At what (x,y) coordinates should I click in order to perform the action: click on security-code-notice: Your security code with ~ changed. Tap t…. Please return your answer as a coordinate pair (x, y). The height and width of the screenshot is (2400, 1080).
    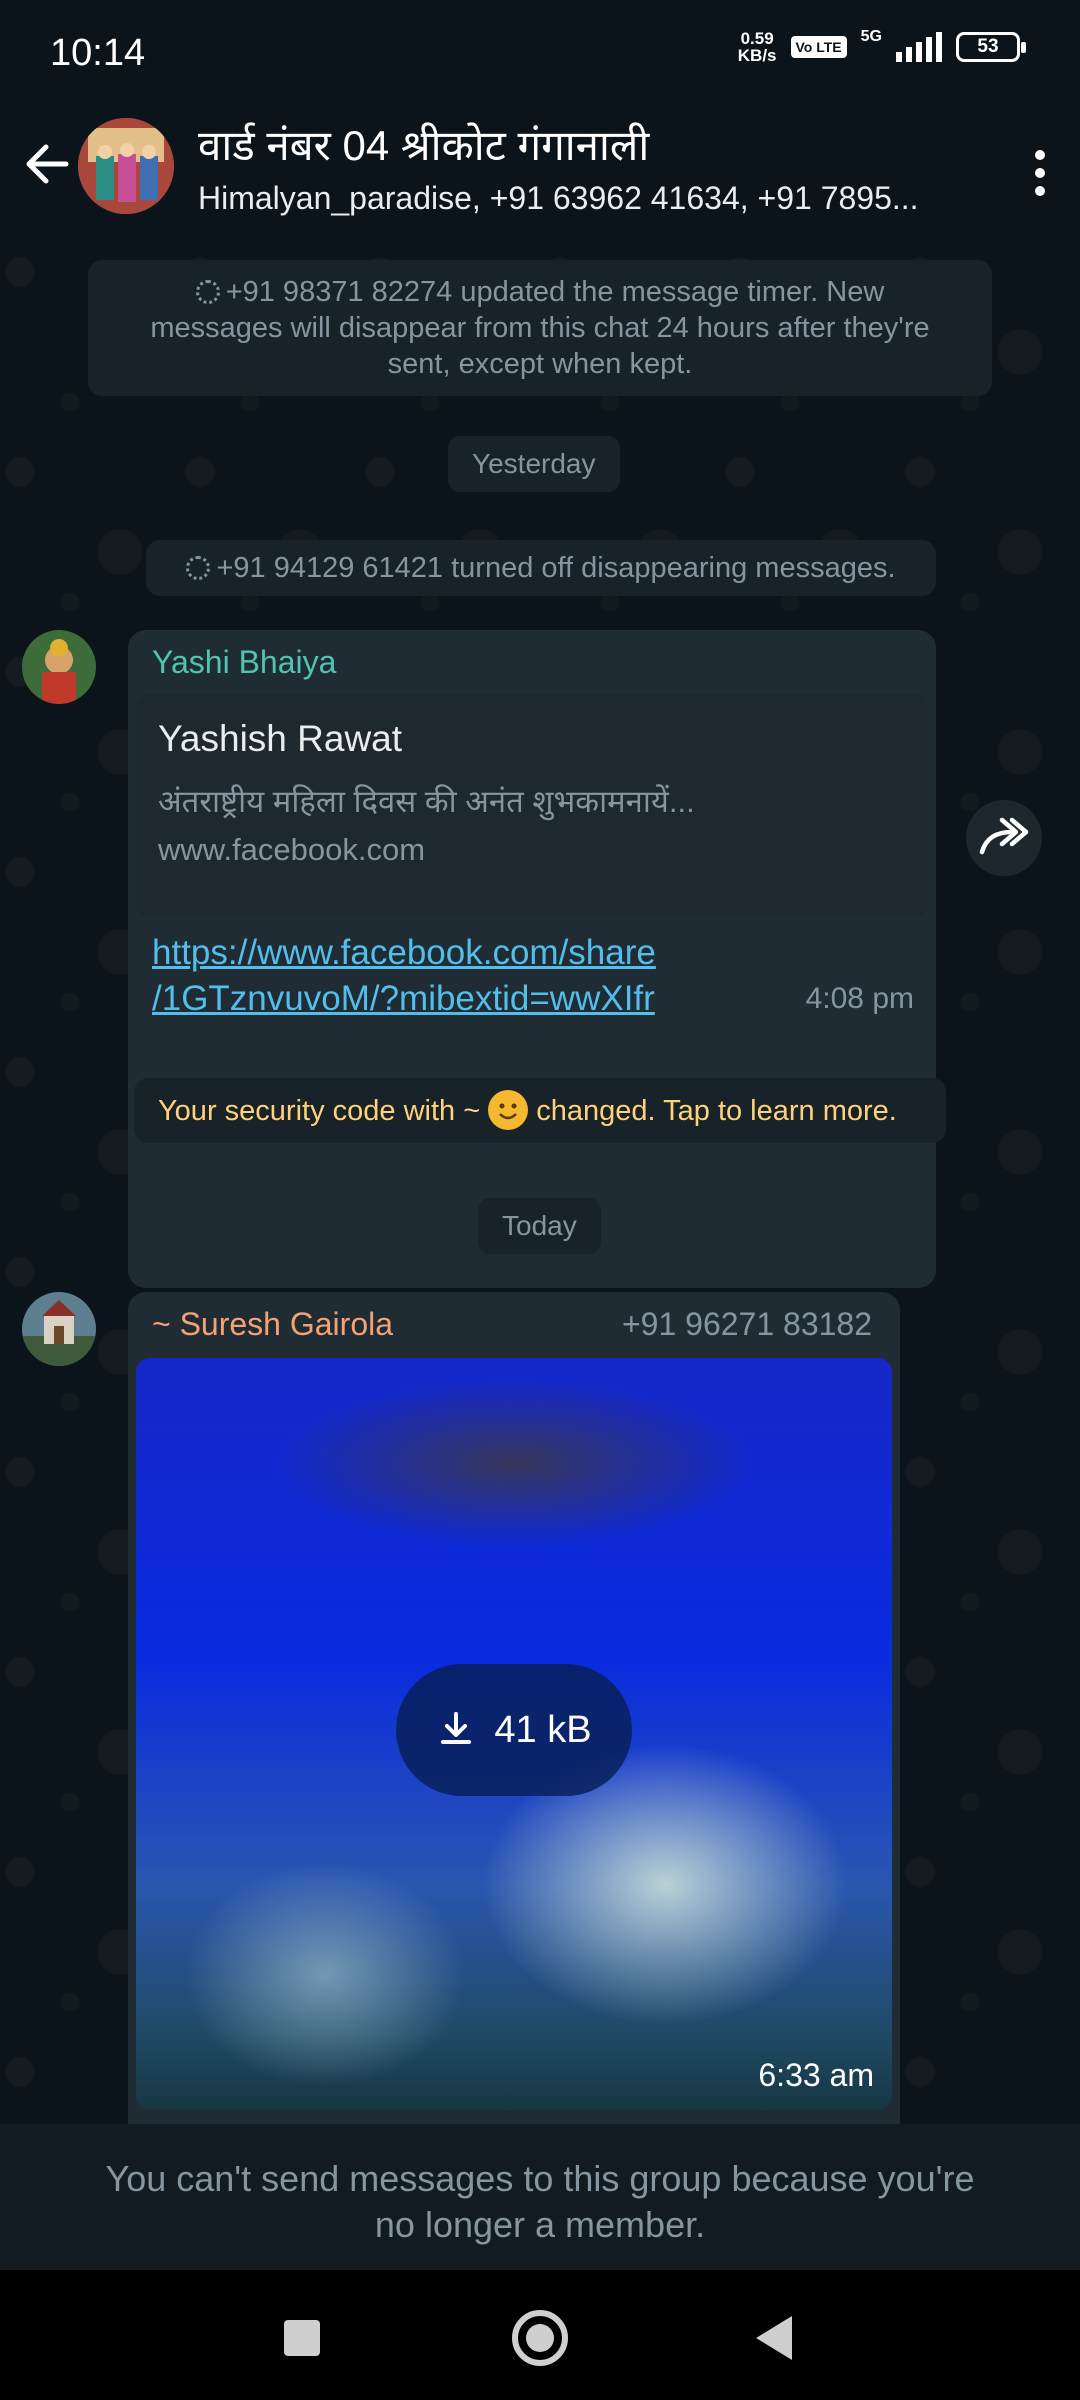
    Looking at the image, I should click on (540, 1110).